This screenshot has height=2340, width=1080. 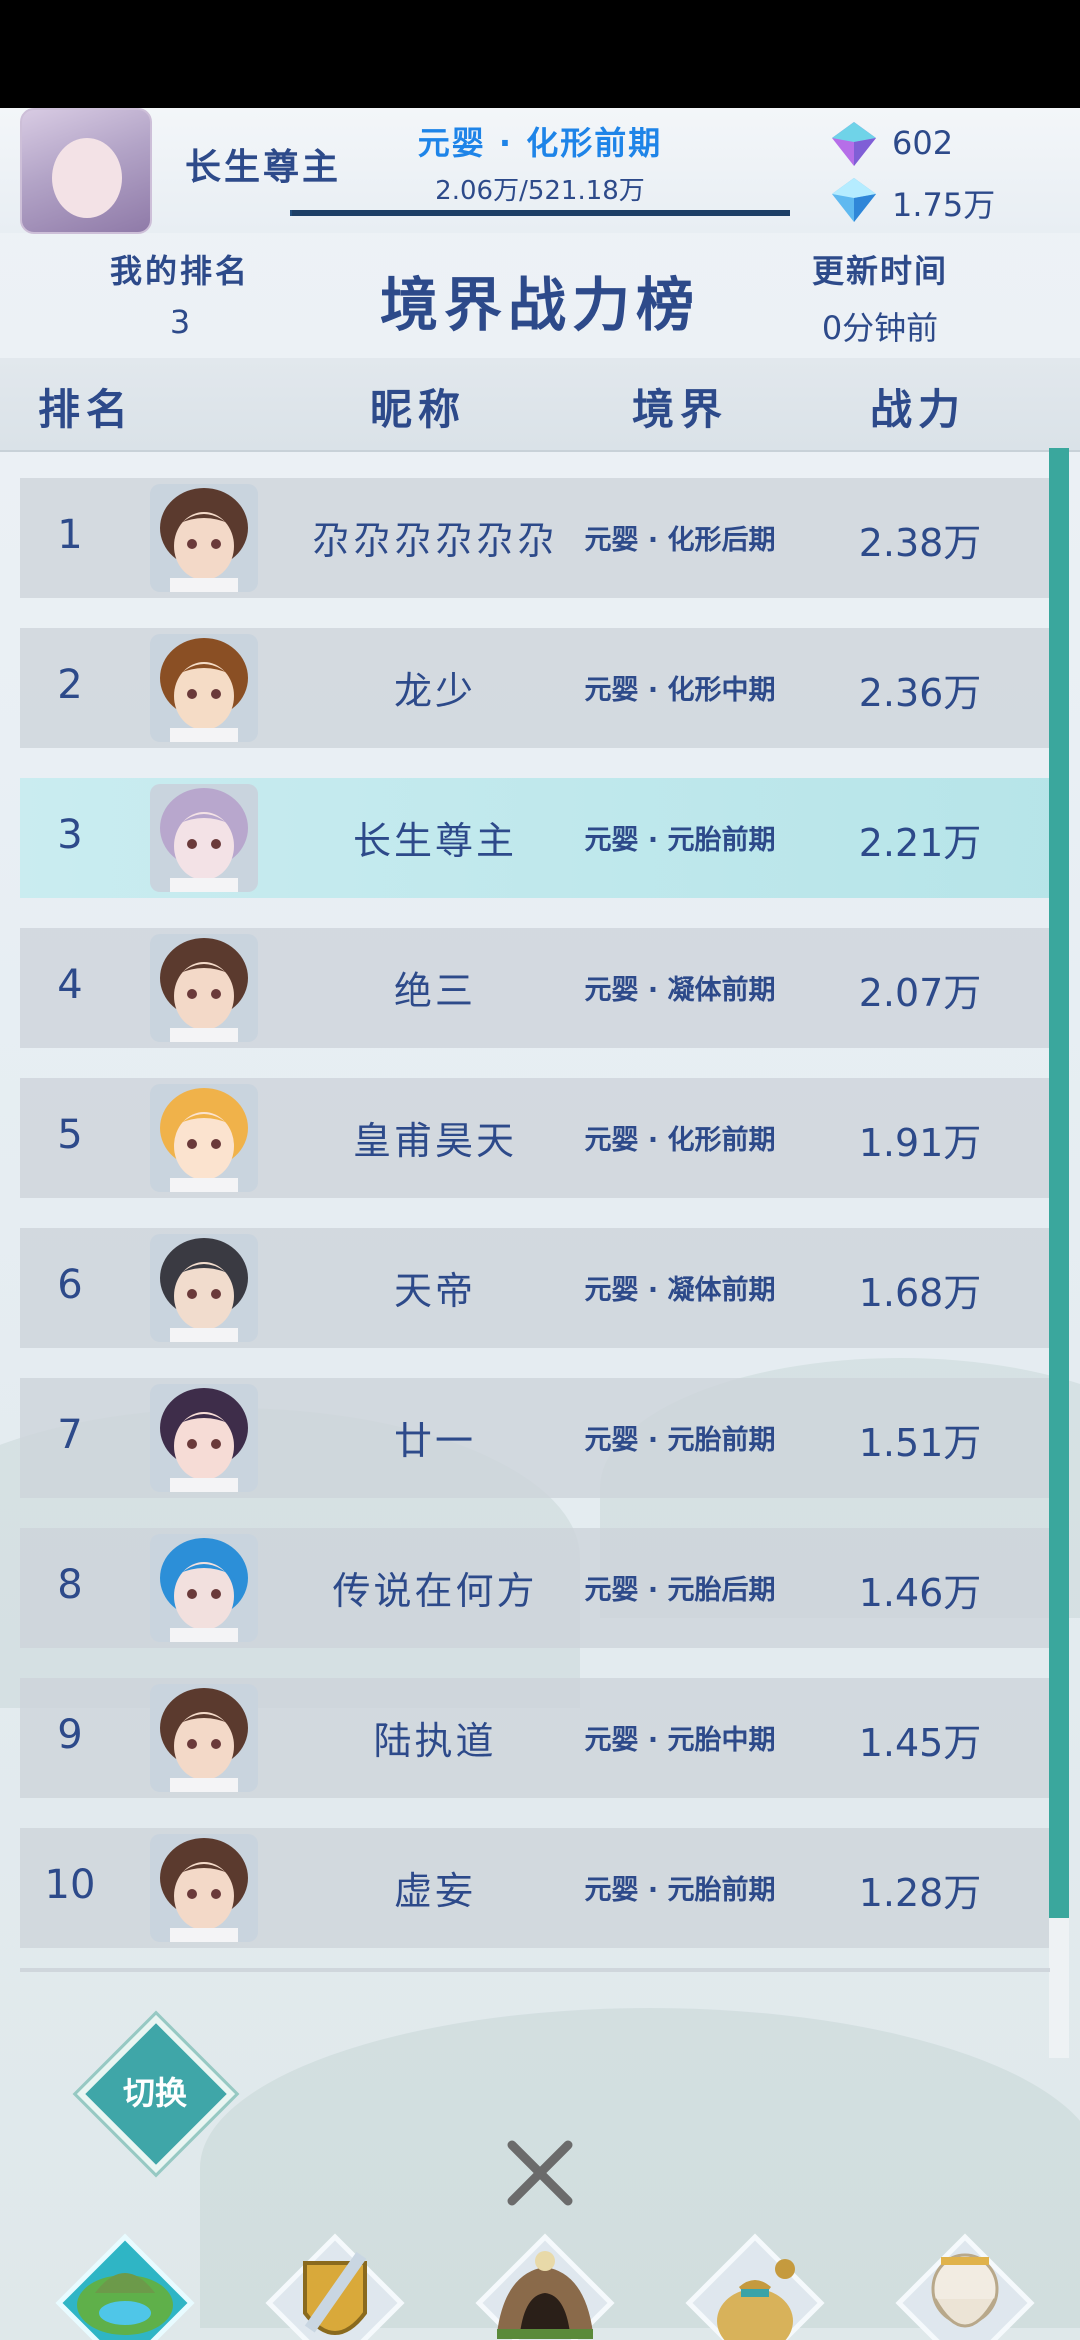 What do you see at coordinates (920, 693) in the screenshot?
I see `row-power: 2.36万` at bounding box center [920, 693].